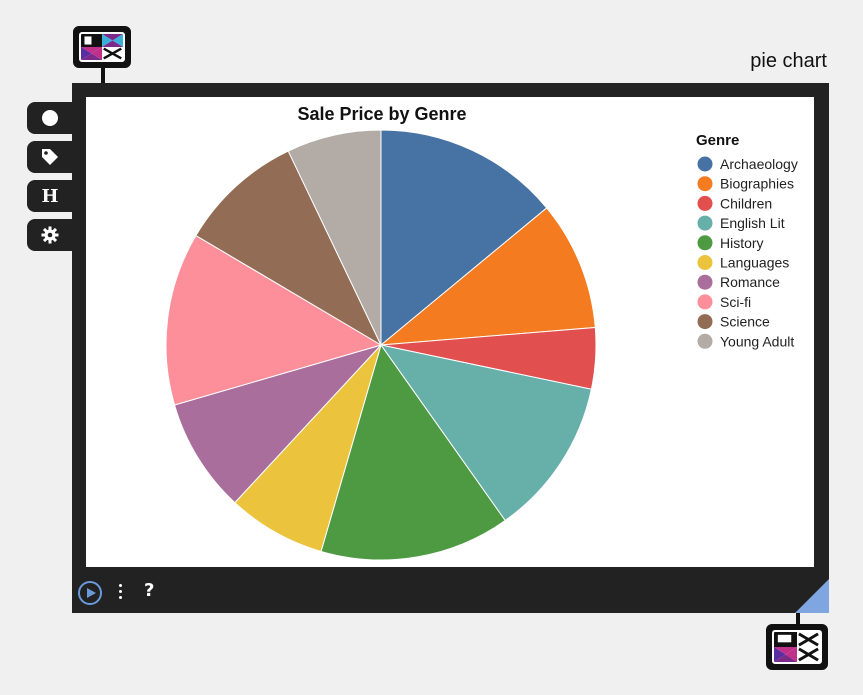  What do you see at coordinates (746, 203) in the screenshot?
I see `legend-label: Children` at bounding box center [746, 203].